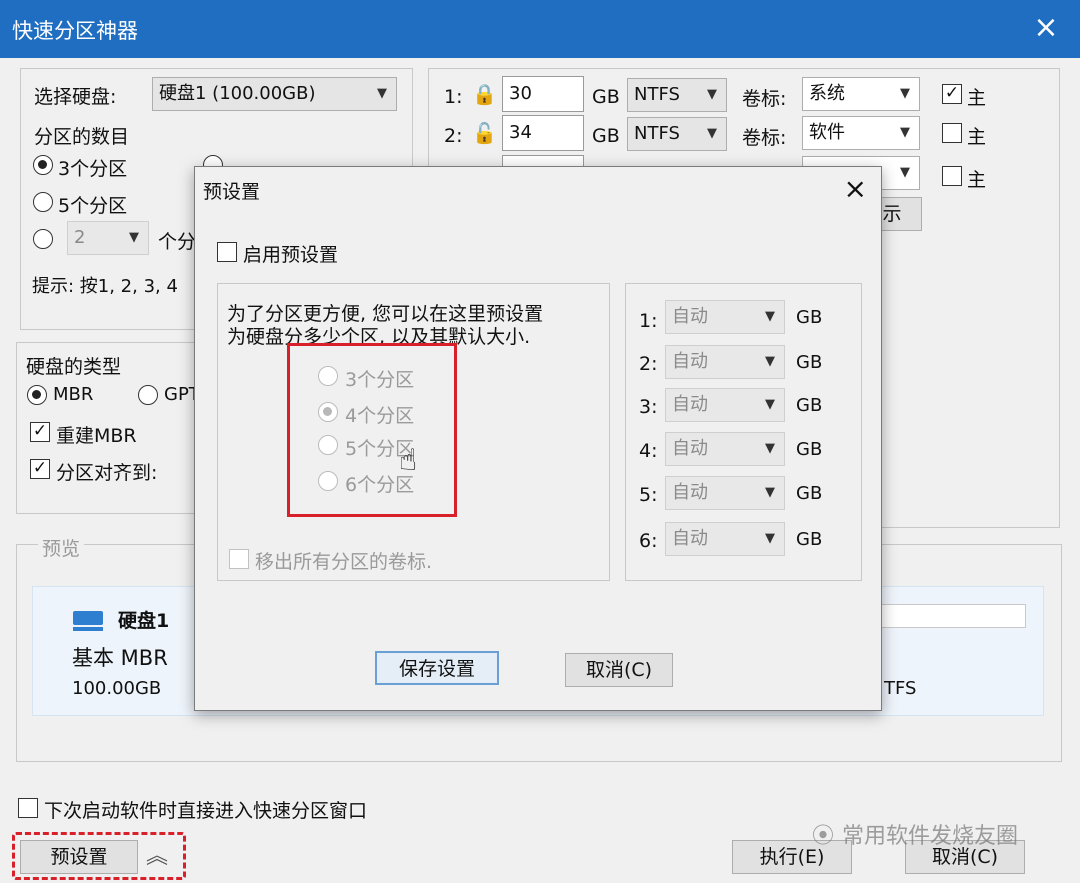 This screenshot has width=1080, height=883. I want to click on dialog-close-icon: ×, so click(855, 189).